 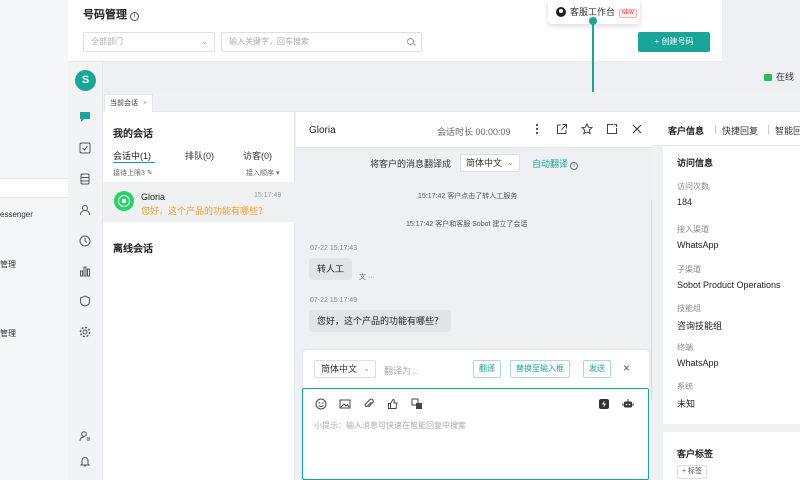 I want to click on field-value: 184, so click(x=685, y=202).